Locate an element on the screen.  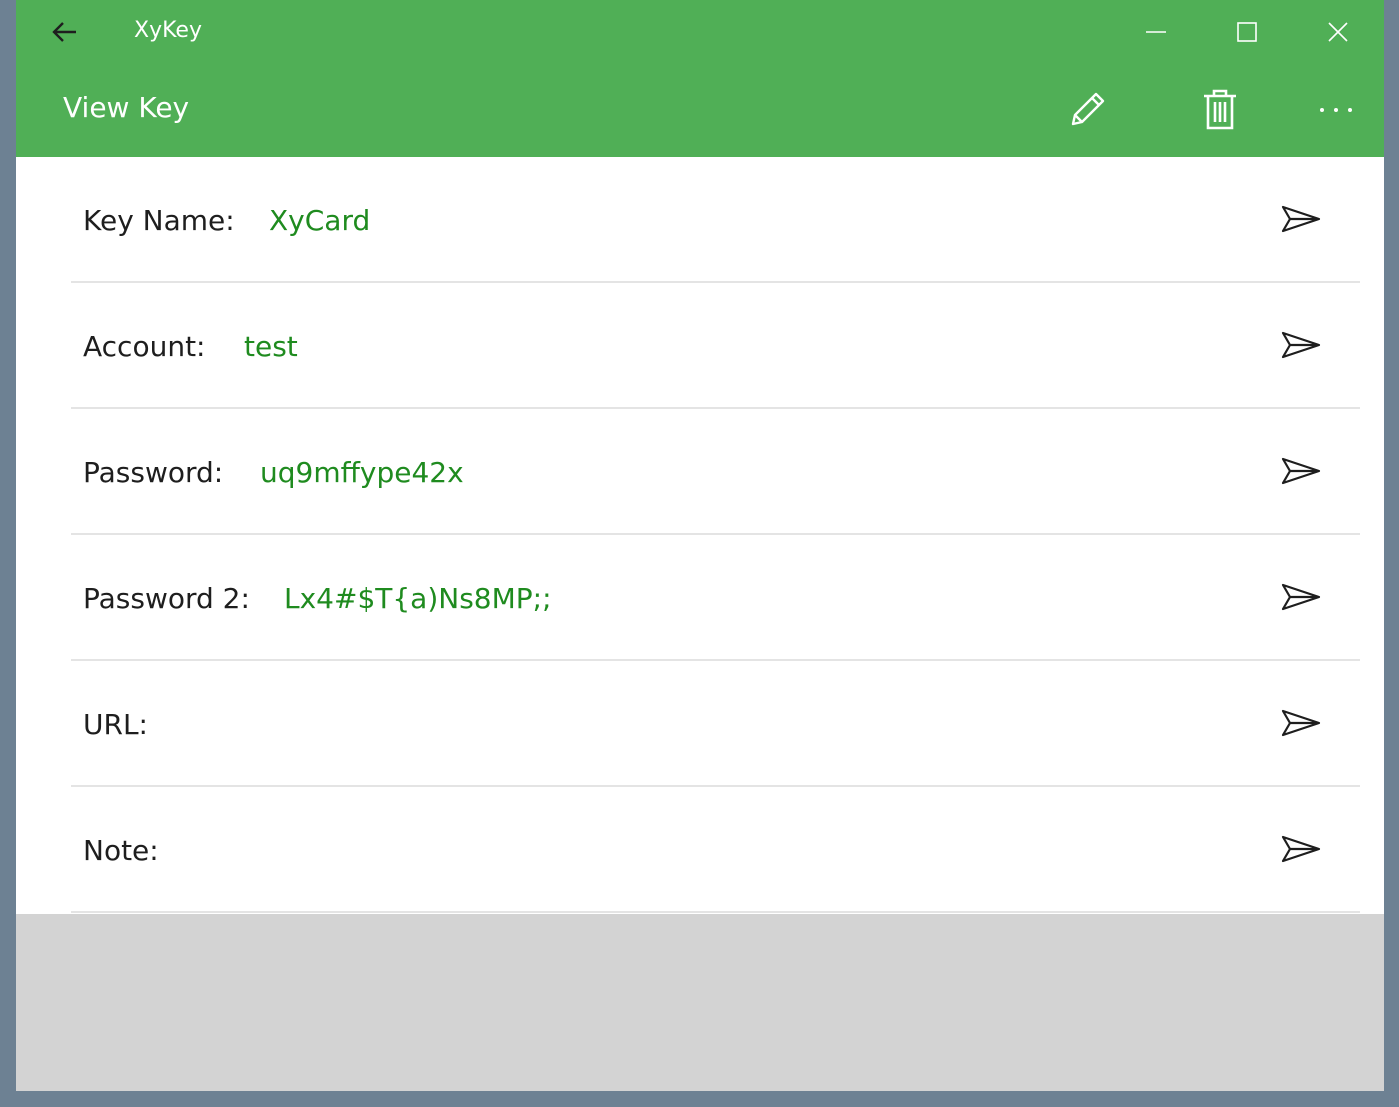
send-password-2-button is located at coordinates (1301, 597).